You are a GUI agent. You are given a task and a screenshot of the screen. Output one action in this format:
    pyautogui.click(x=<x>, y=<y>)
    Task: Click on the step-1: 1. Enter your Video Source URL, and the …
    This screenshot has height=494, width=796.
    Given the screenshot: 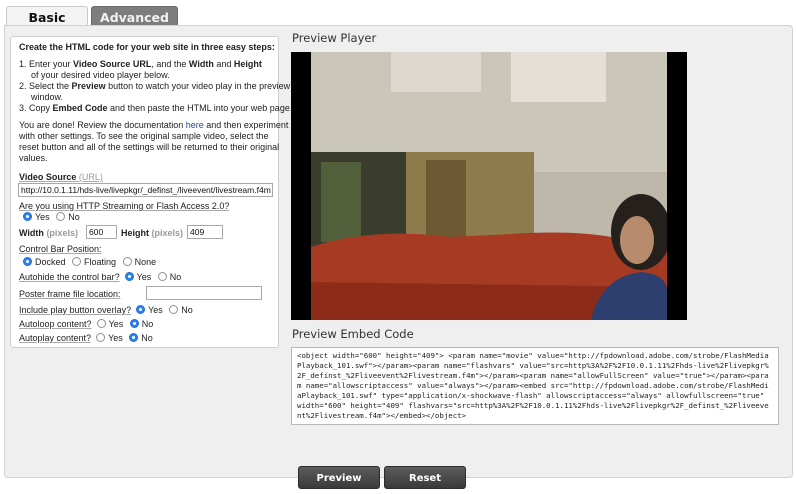 What is the action you would take?
    pyautogui.click(x=140, y=64)
    